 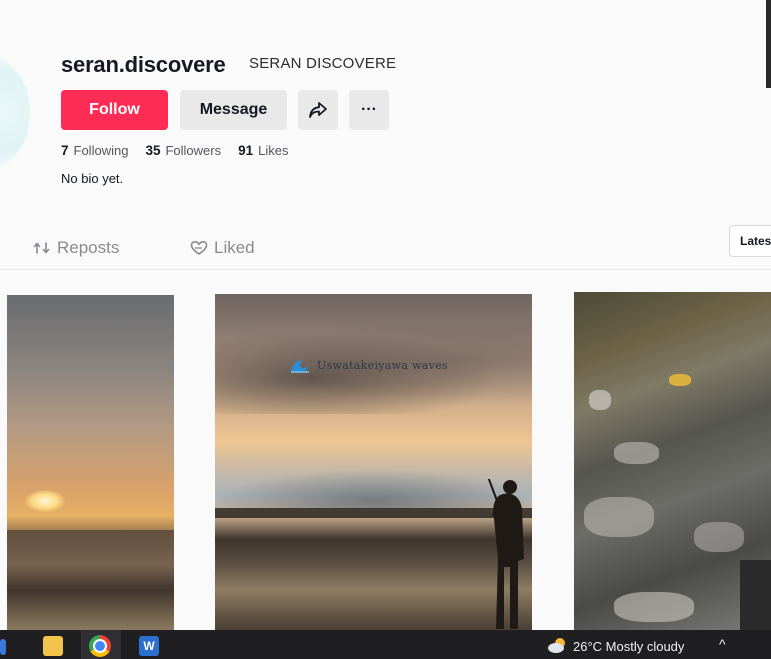 I want to click on sun-glow, so click(x=45, y=501).